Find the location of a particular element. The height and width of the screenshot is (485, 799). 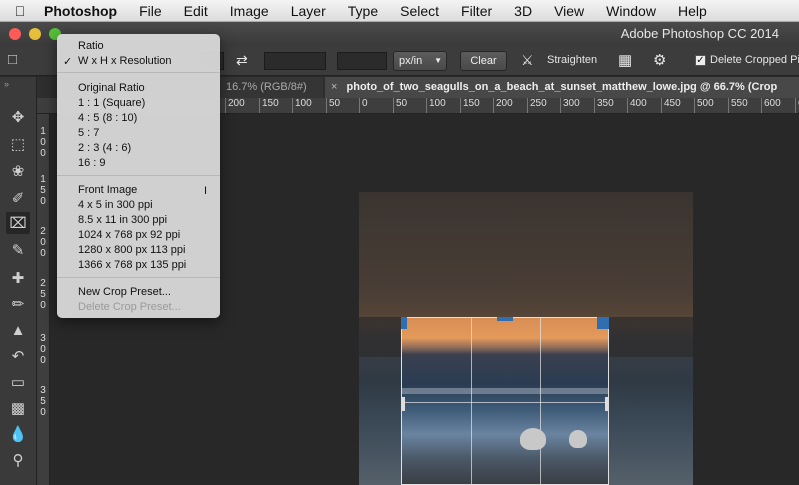

crop-handle-top is located at coordinates (505, 319).